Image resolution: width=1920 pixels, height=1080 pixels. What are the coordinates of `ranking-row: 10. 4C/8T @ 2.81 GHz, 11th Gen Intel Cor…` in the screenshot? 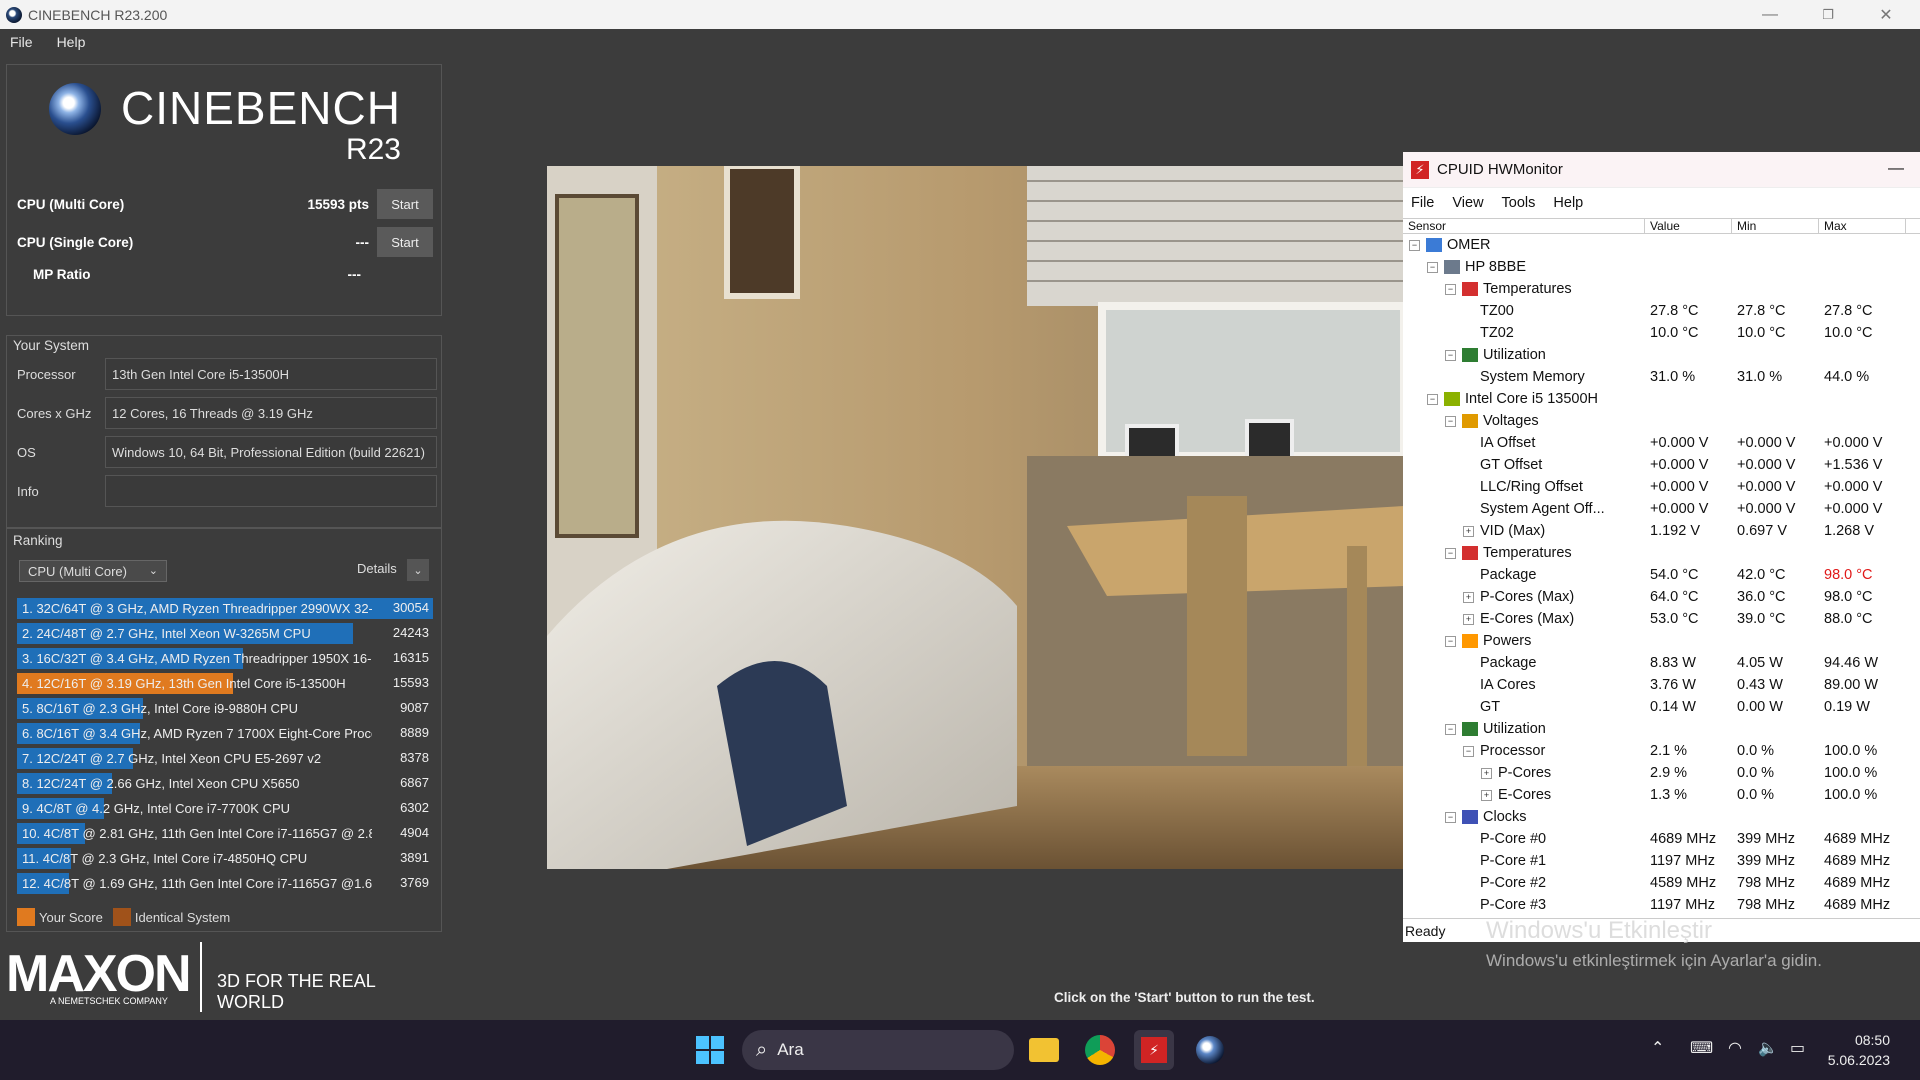 It's located at (225, 833).